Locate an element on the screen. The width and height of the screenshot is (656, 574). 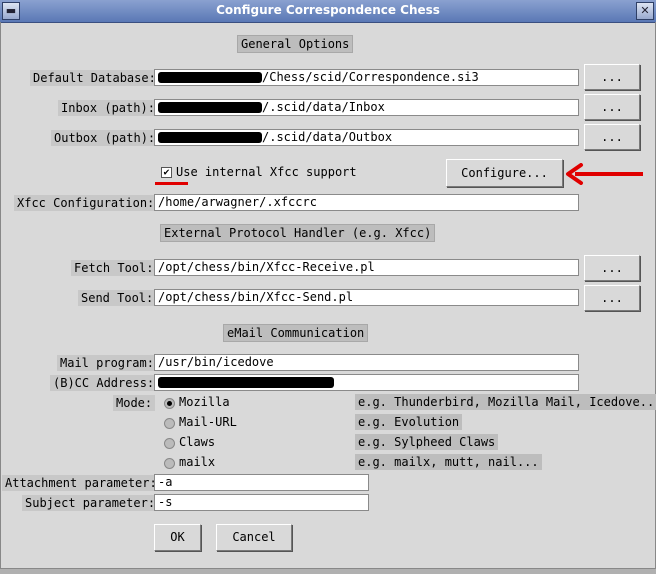
close-icon: ✕ is located at coordinates (645, 11).